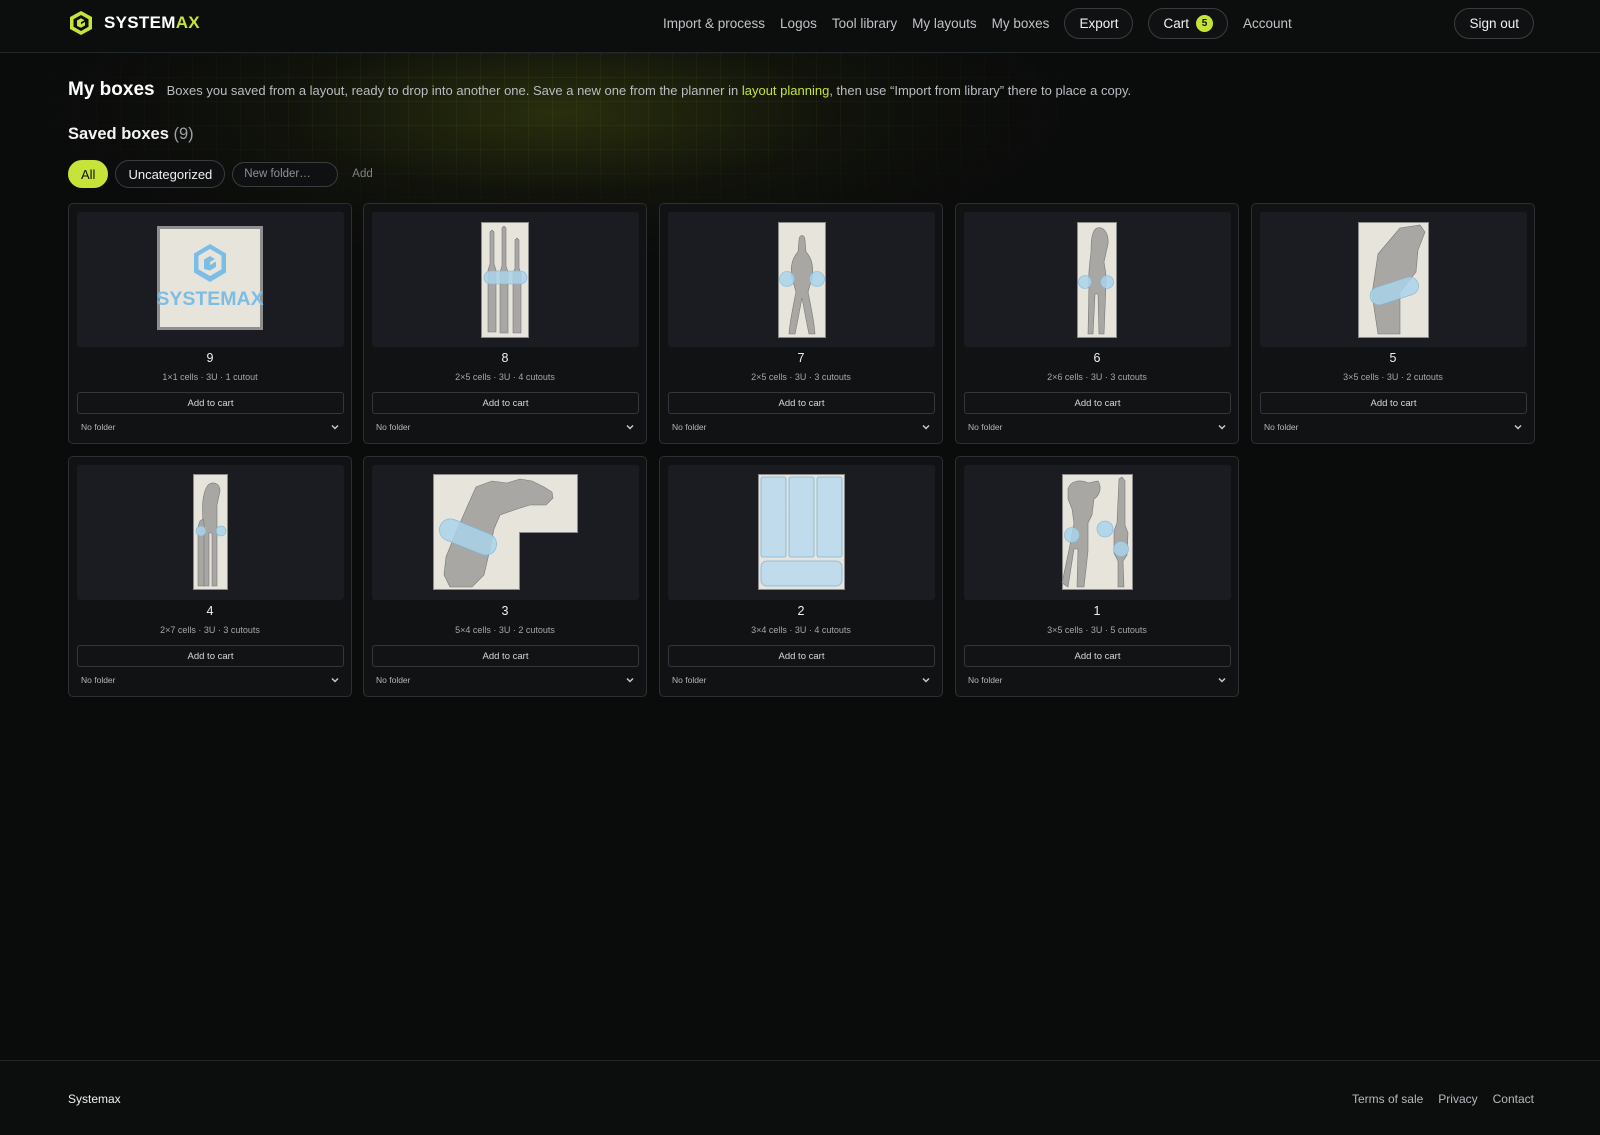 The image size is (1600, 1135). Describe the element at coordinates (801, 377) in the screenshot. I see `box-meta: 2×5 cells · 3U · 3 cutouts` at that location.